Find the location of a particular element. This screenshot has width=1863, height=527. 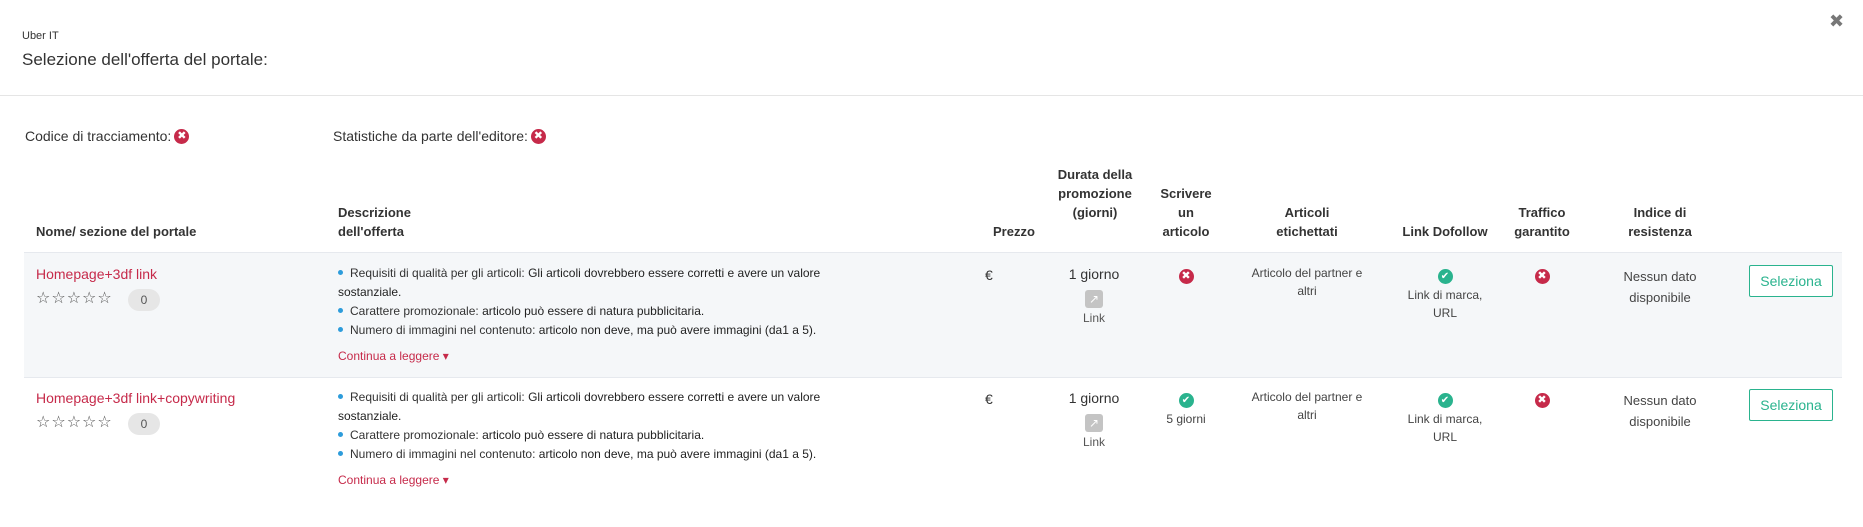

write-status: ✔ 5 giorni is located at coordinates (1186, 409).